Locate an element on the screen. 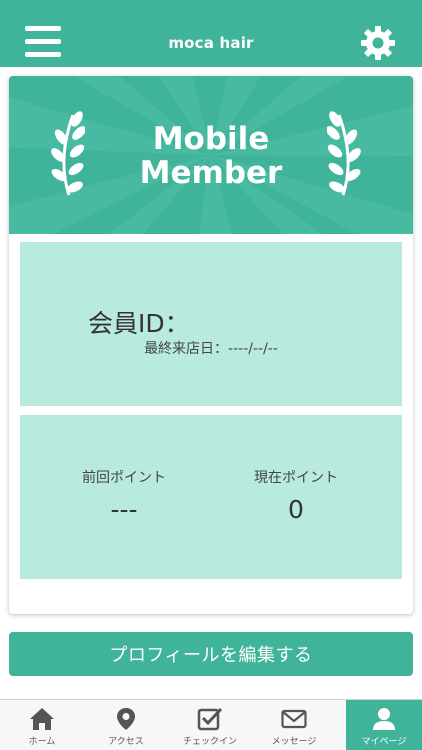 The width and height of the screenshot is (422, 750). previous-points-value: --- is located at coordinates (124, 509).